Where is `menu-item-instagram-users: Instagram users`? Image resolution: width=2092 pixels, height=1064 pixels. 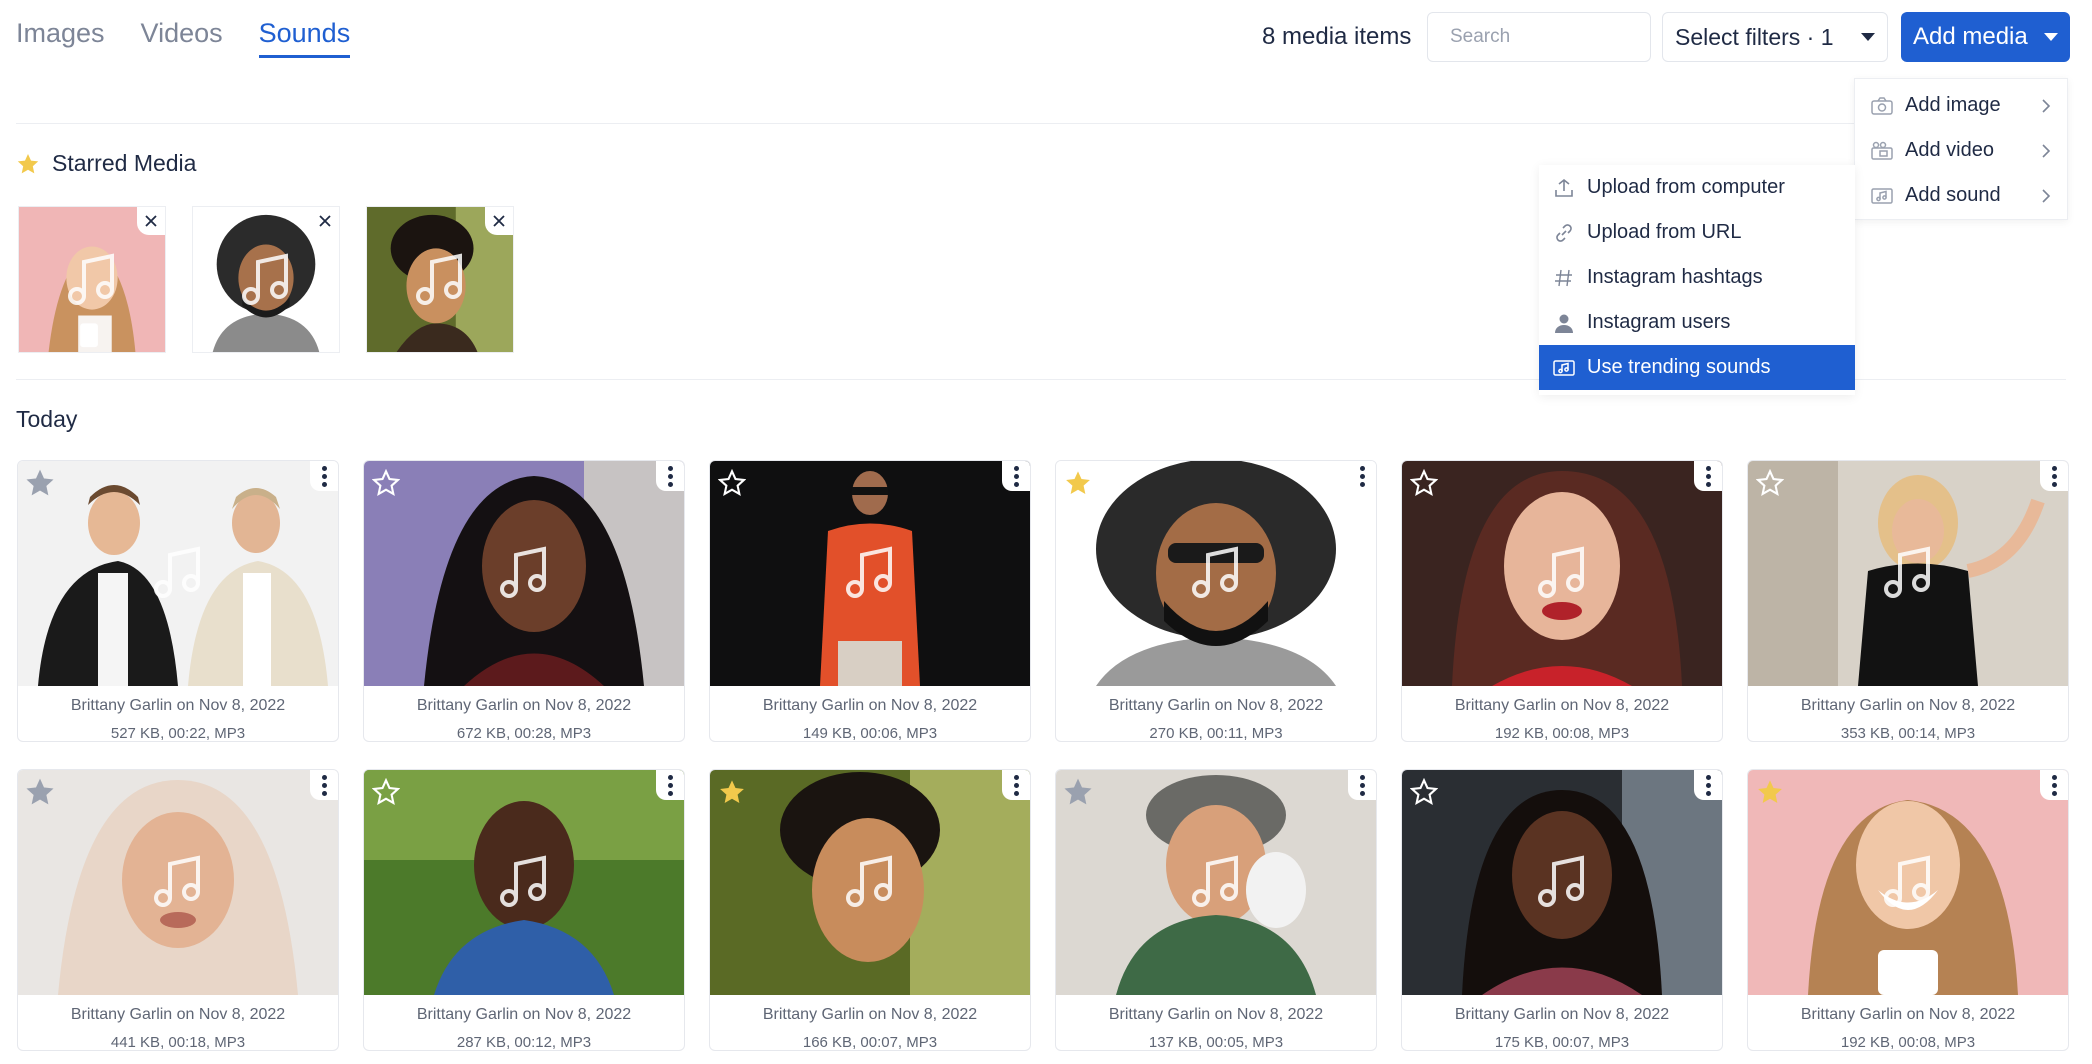 menu-item-instagram-users: Instagram users is located at coordinates (1697, 322).